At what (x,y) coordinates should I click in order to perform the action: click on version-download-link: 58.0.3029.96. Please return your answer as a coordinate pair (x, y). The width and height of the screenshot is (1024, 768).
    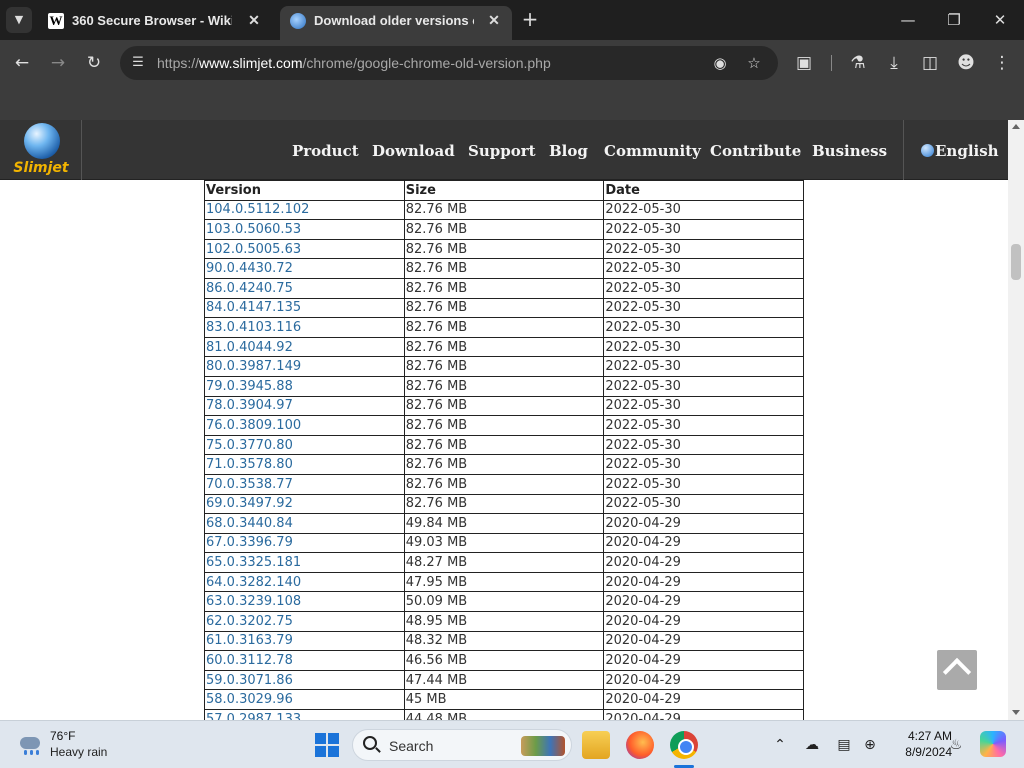
    Looking at the image, I should click on (249, 699).